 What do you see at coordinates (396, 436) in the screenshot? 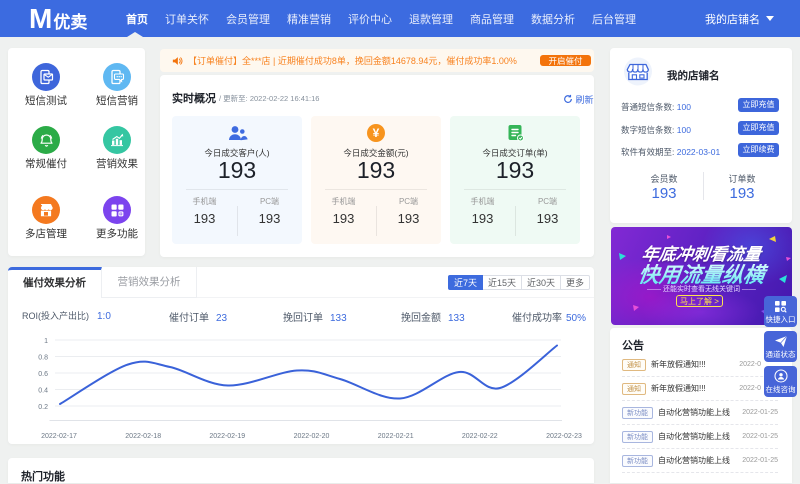
I see `svg-text: 2022-02-21` at bounding box center [396, 436].